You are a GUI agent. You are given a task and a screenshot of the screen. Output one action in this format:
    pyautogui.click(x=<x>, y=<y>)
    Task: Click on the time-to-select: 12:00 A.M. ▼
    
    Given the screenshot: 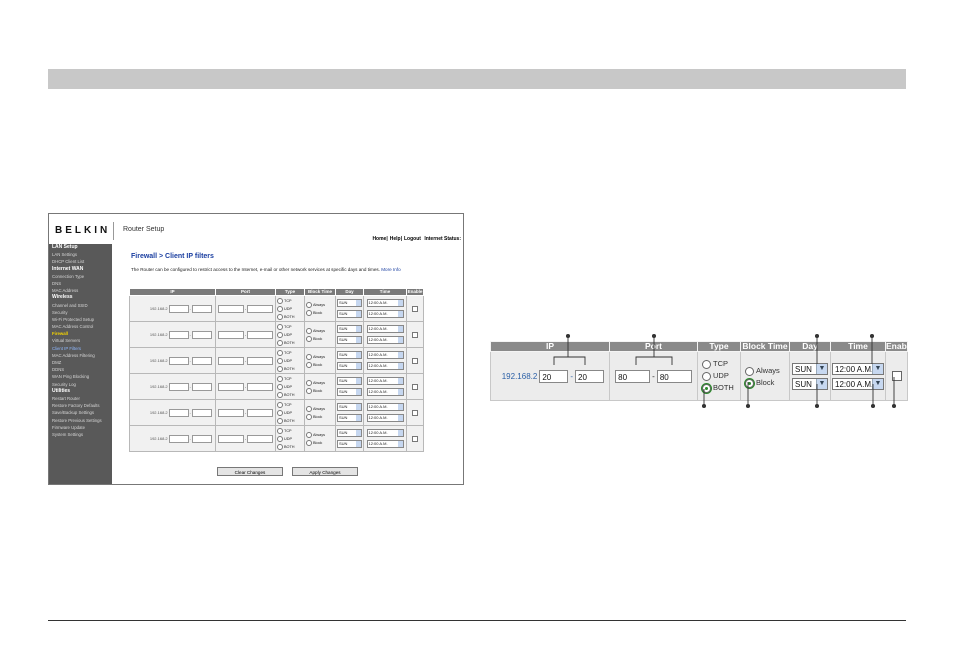 What is the action you would take?
    pyautogui.click(x=858, y=383)
    